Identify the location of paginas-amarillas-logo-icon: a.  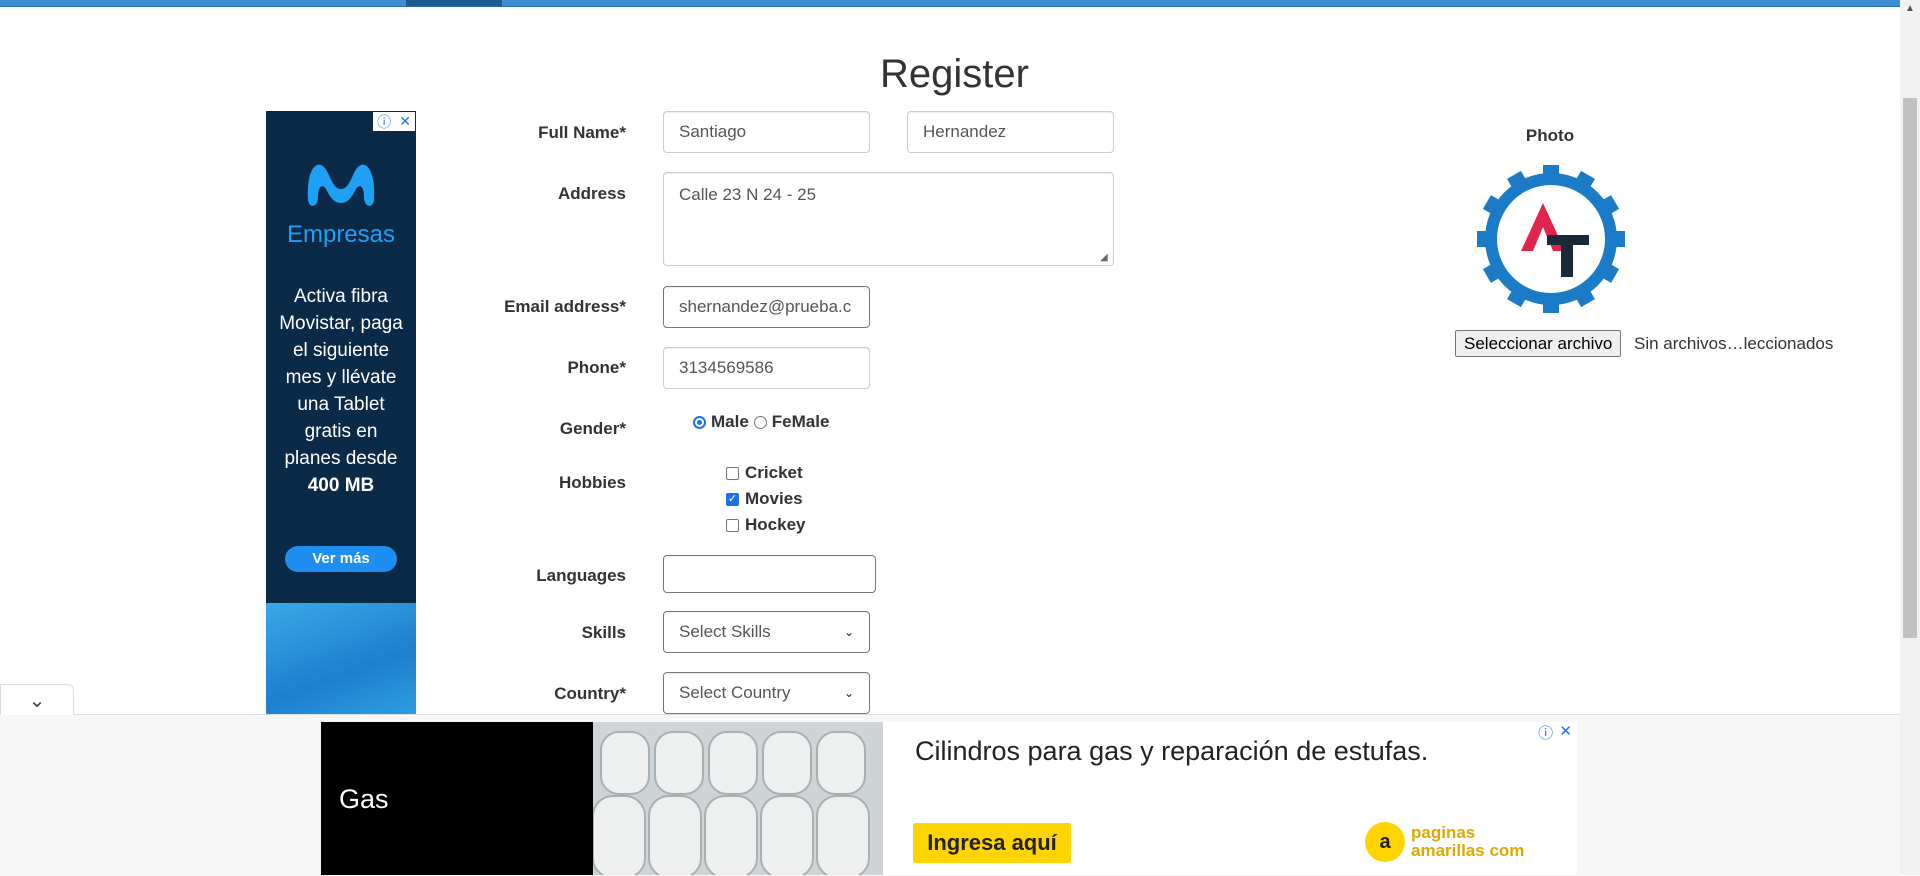
(1385, 842).